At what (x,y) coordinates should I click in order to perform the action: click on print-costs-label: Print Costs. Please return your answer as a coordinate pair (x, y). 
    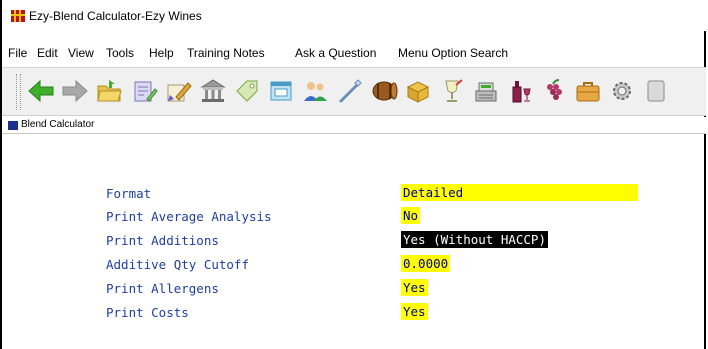
    Looking at the image, I should click on (147, 312).